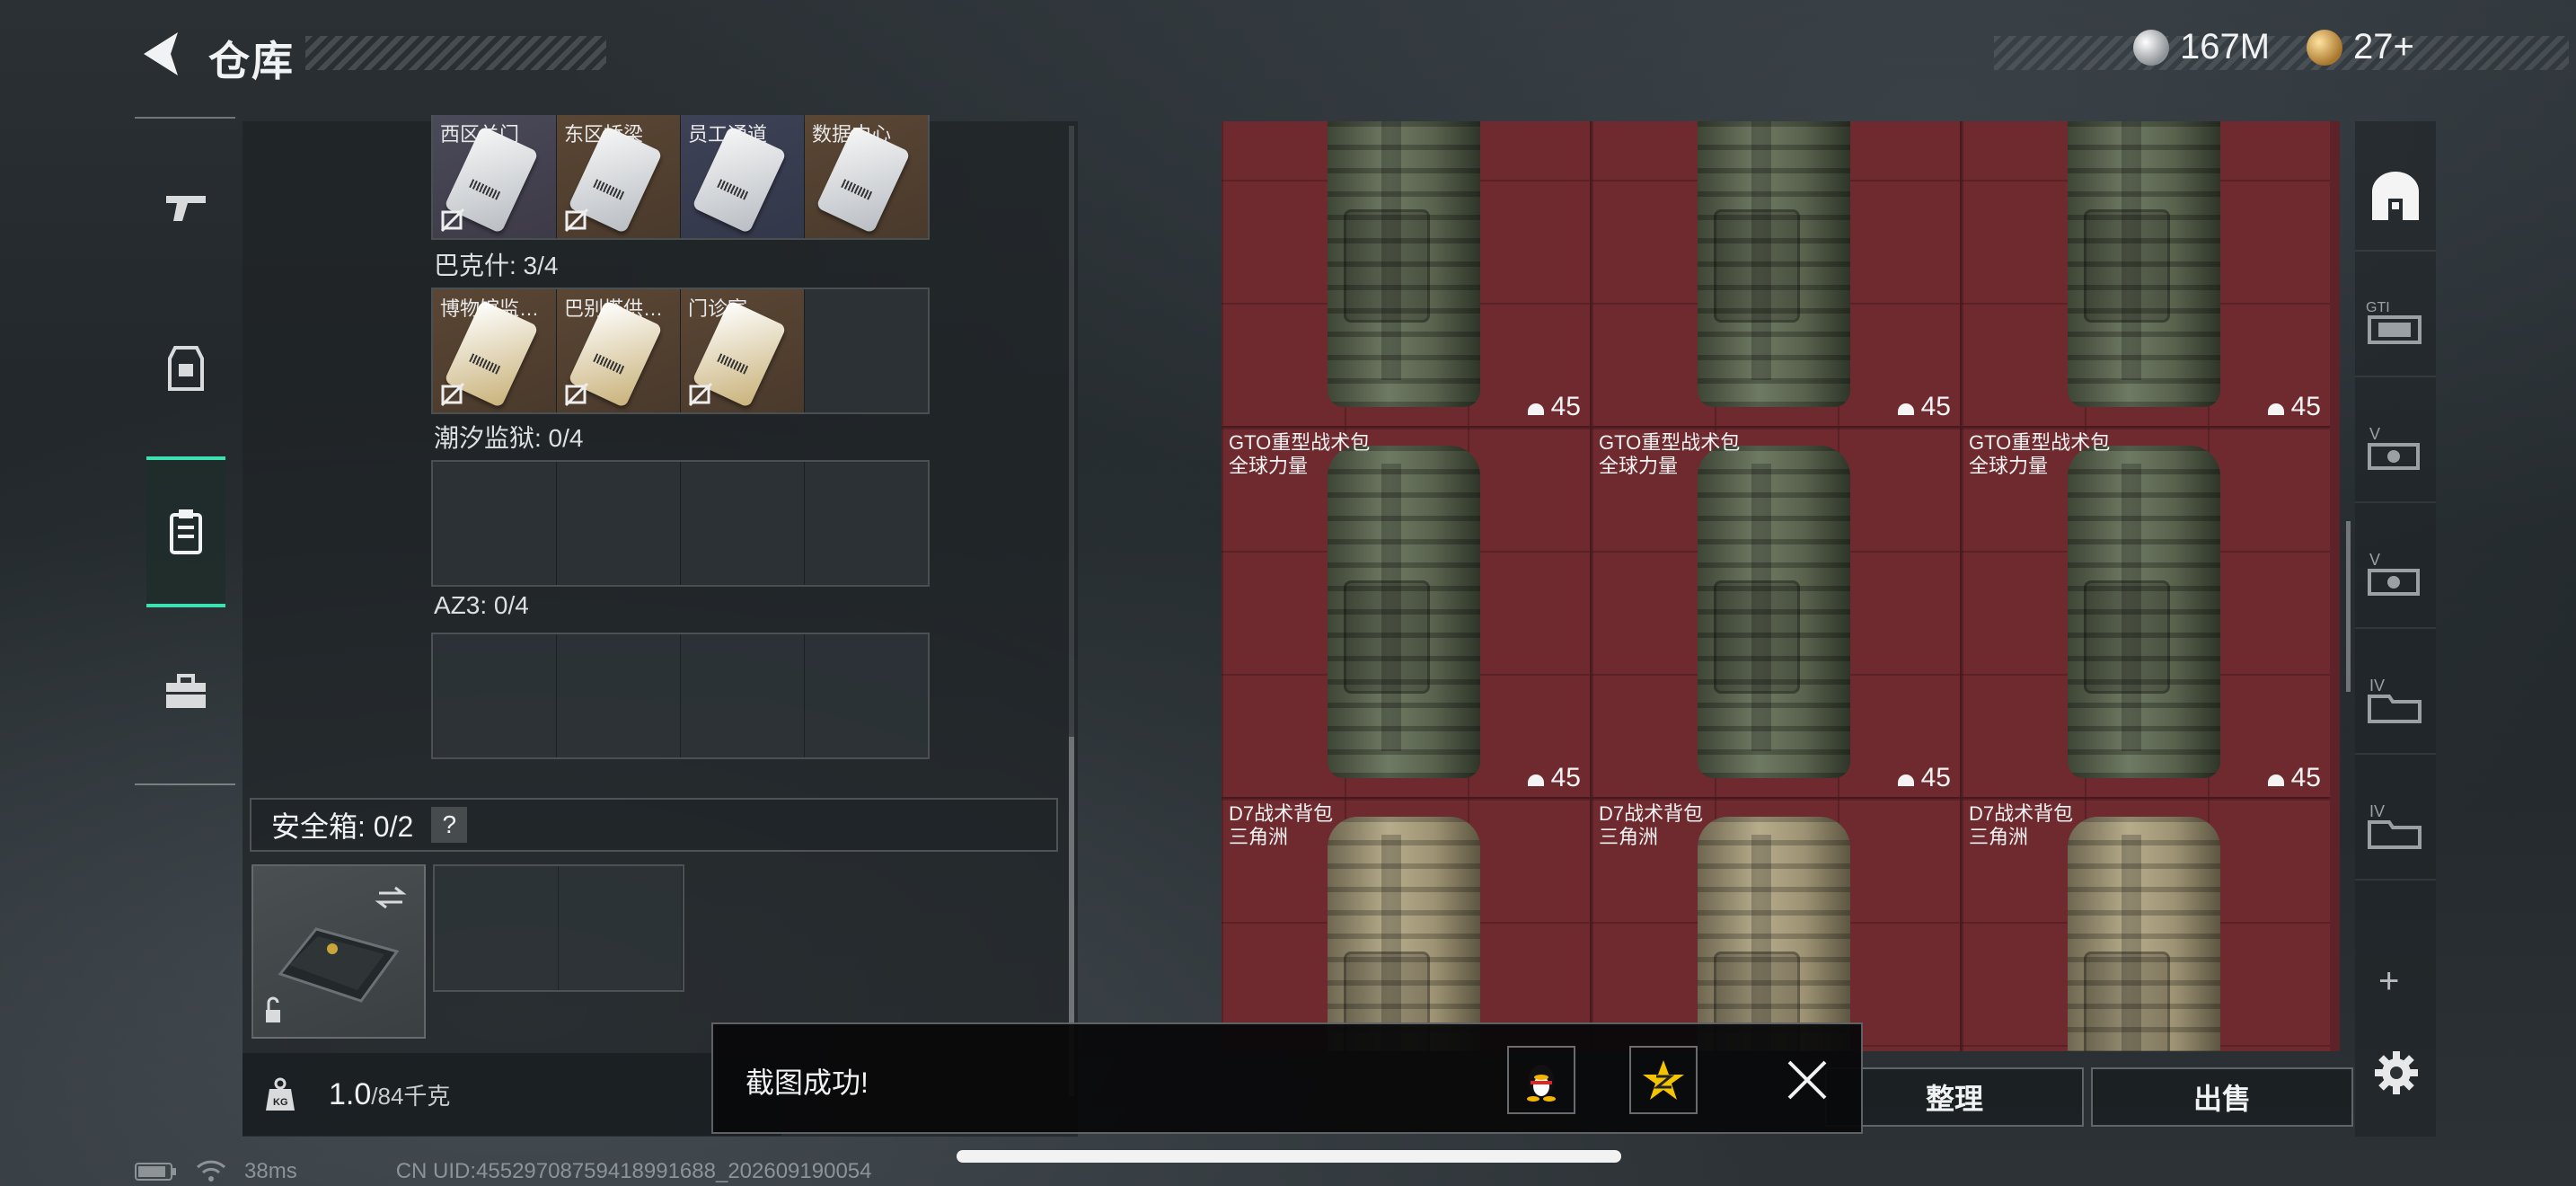 The width and height of the screenshot is (2576, 1186). I want to click on toolbox-icon, so click(186, 691).